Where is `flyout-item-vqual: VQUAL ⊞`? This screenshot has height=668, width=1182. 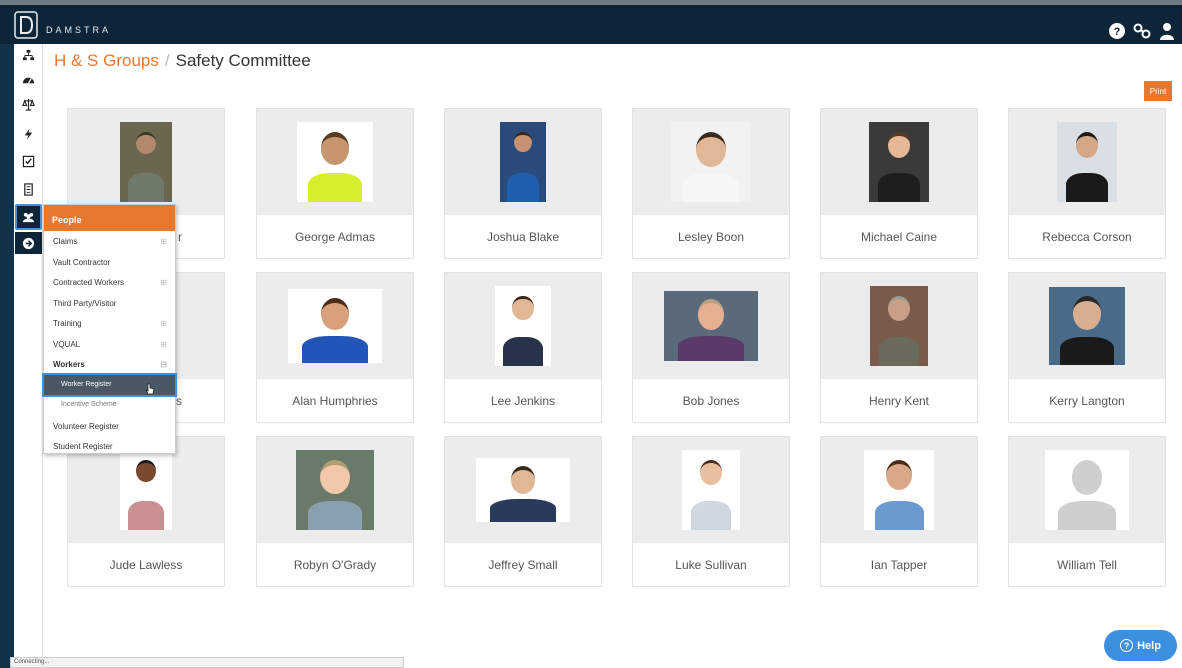 flyout-item-vqual: VQUAL ⊞ is located at coordinates (109, 344).